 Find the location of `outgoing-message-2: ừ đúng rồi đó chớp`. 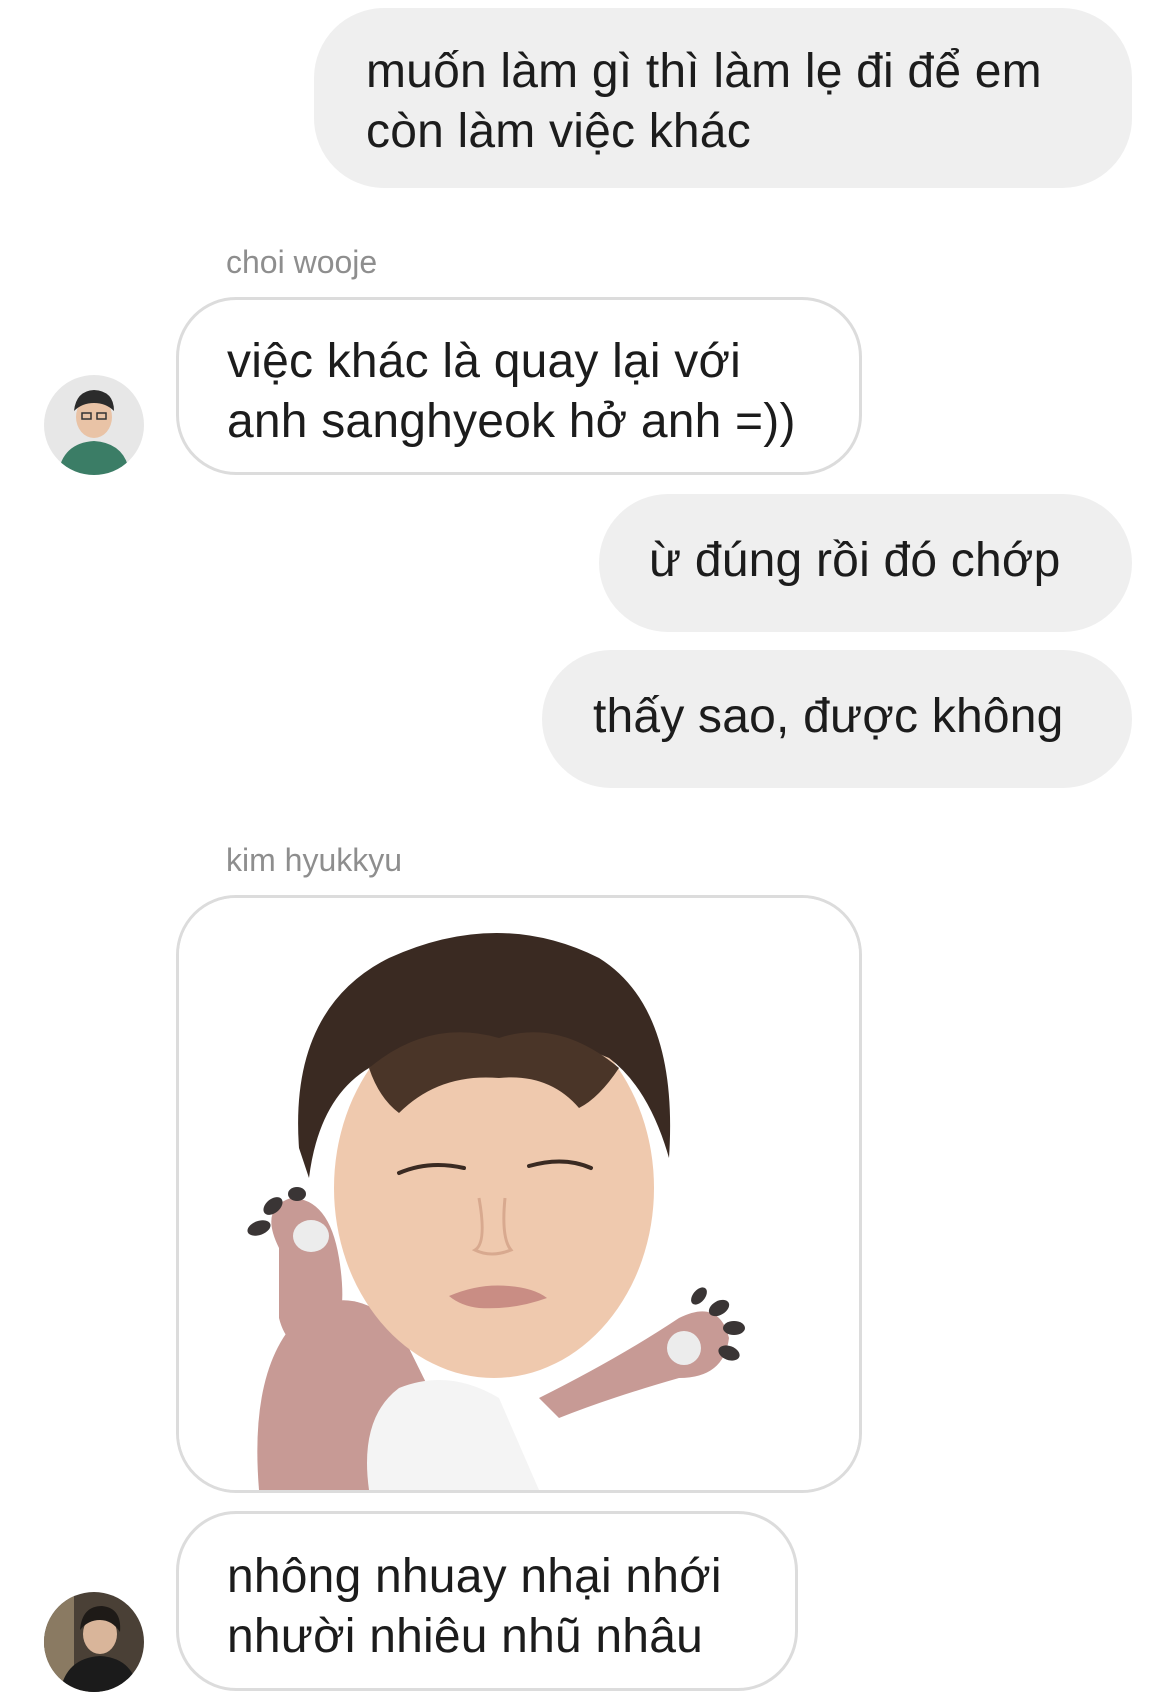

outgoing-message-2: ừ đúng rồi đó chớp is located at coordinates (865, 563).